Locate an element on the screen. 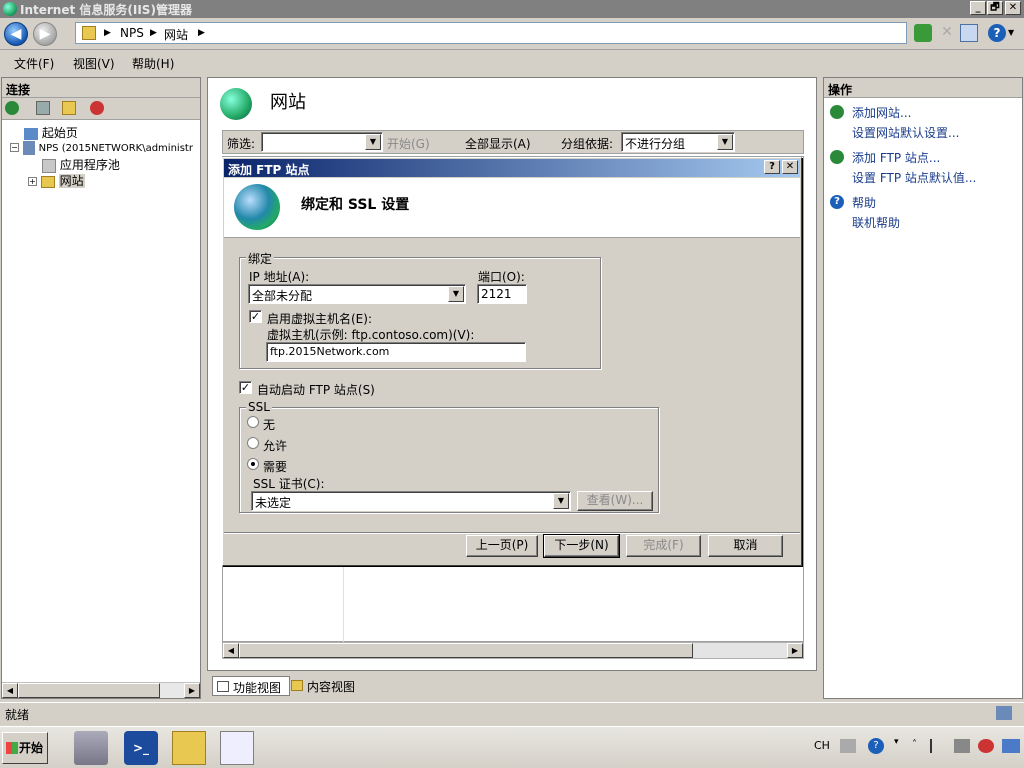 The width and height of the screenshot is (1024, 768). flag-icon is located at coordinates (937, 746).